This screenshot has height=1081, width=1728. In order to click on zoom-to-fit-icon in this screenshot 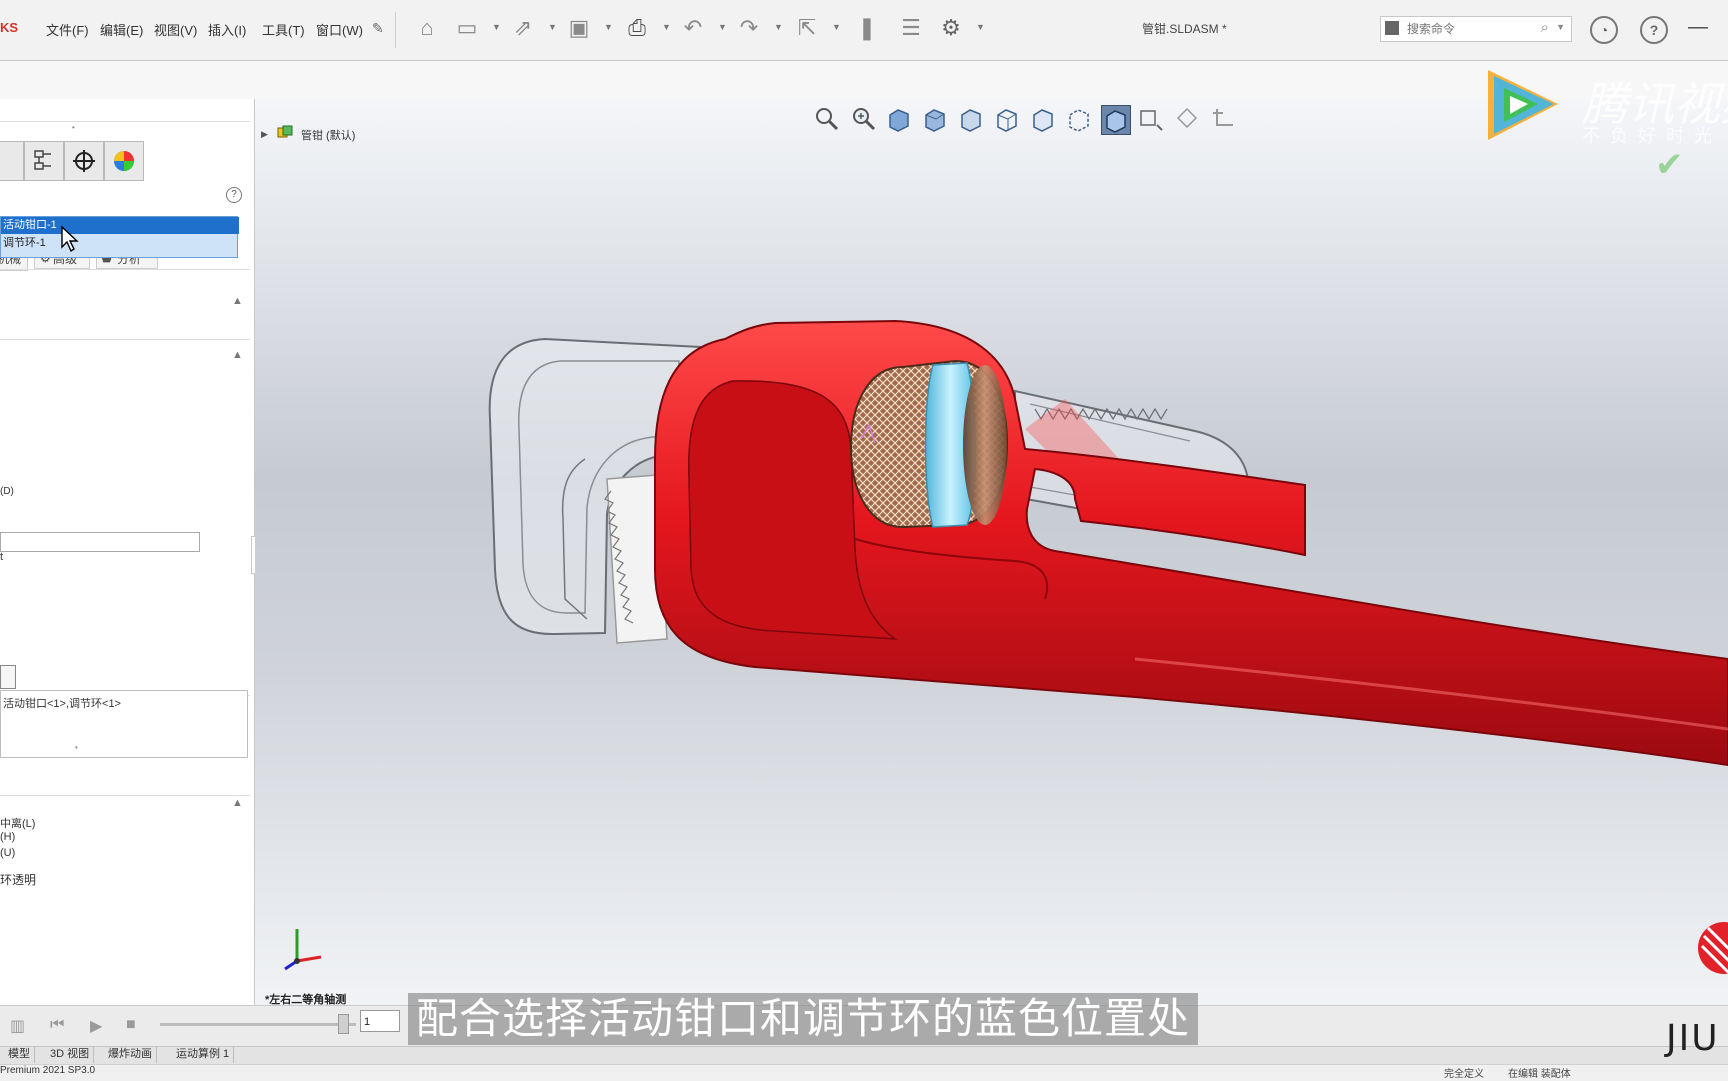, I will do `click(827, 119)`.